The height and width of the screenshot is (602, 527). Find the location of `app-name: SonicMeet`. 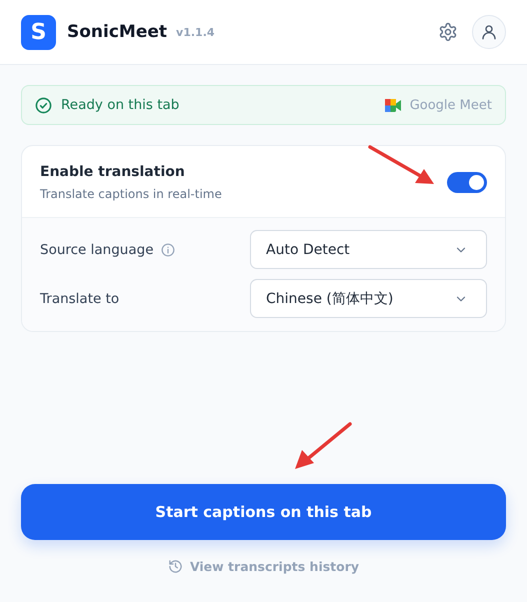

app-name: SonicMeet is located at coordinates (117, 32).